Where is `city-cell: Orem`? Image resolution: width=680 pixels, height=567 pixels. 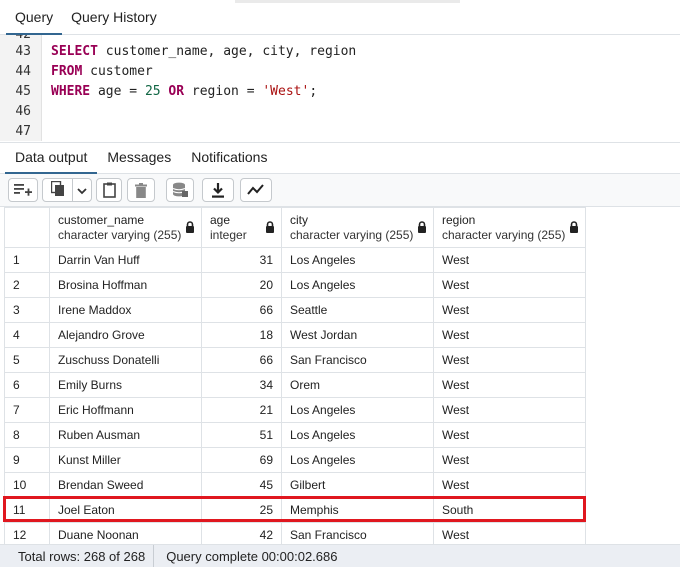
city-cell: Orem is located at coordinates (357, 385).